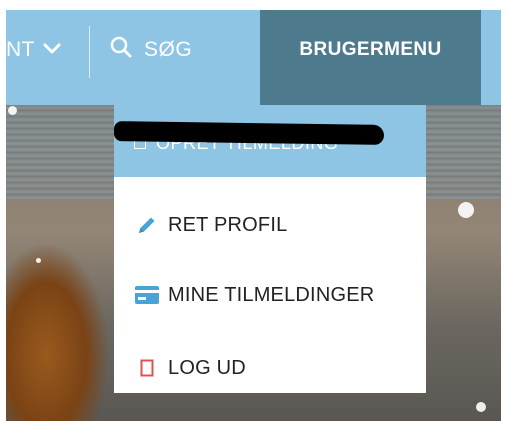  Describe the element at coordinates (137, 295) in the screenshot. I see `credit-card-icon` at that location.